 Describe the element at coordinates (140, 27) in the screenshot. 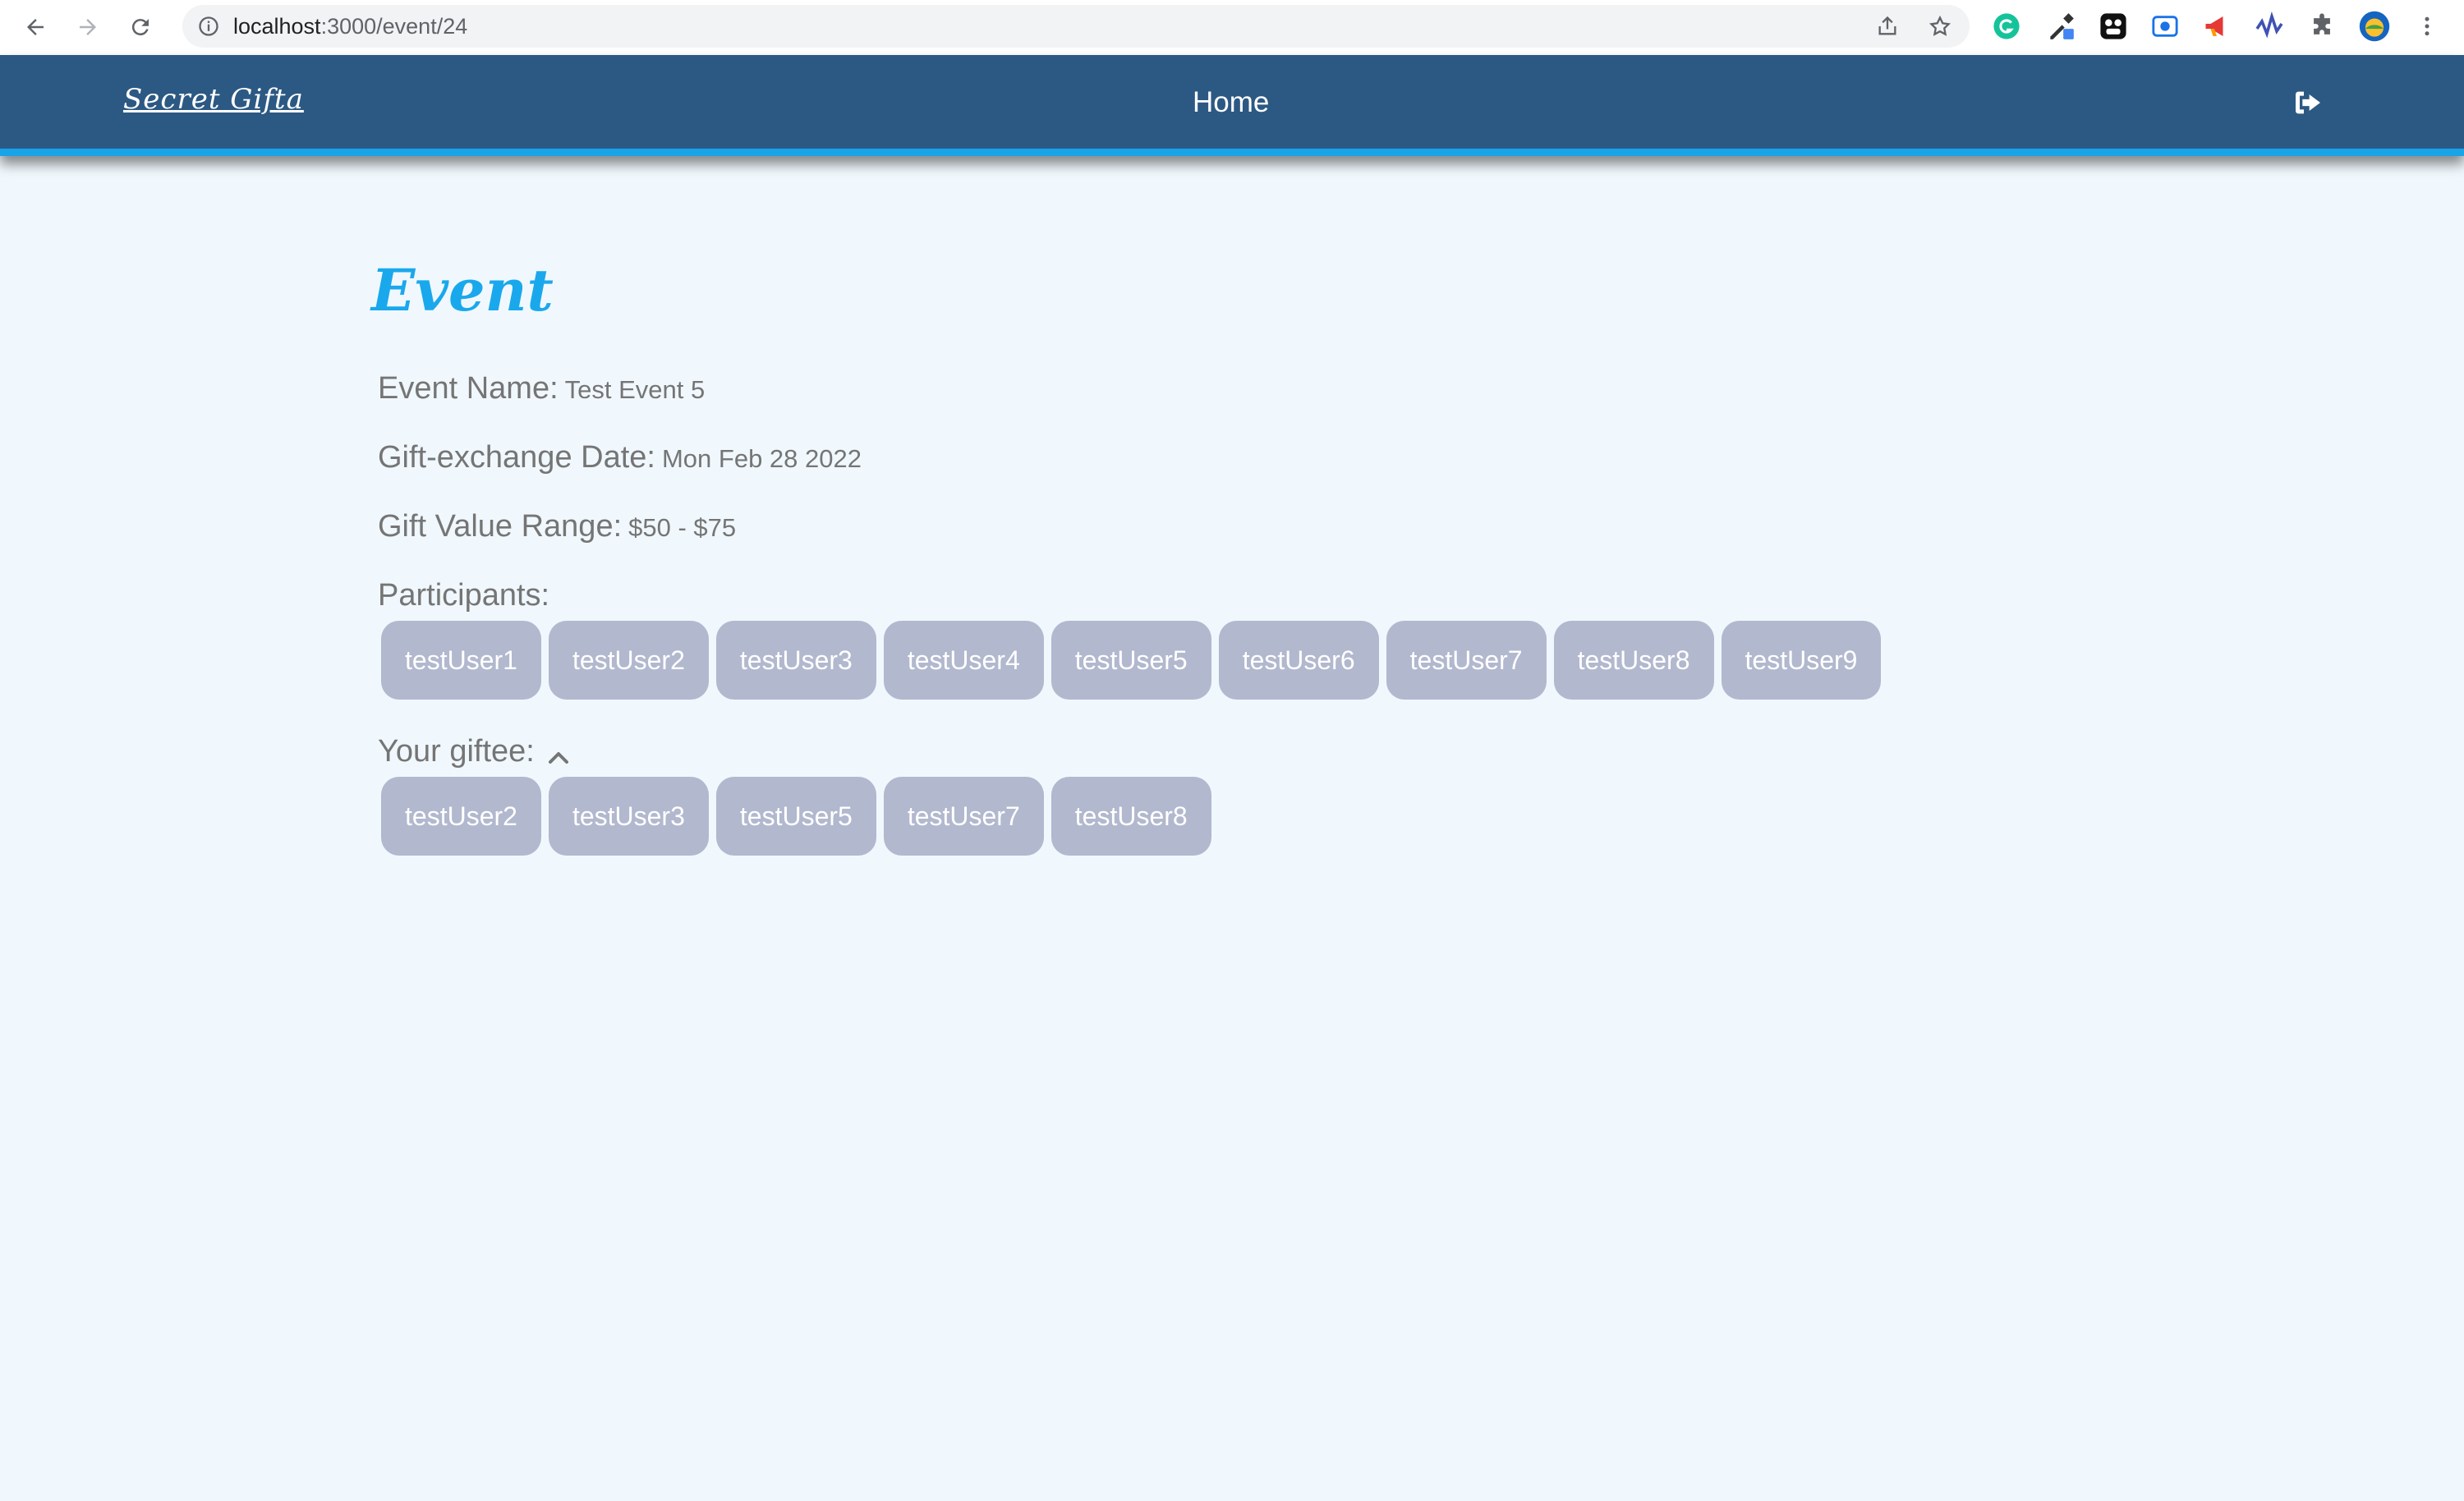

I see `reload-icon` at that location.